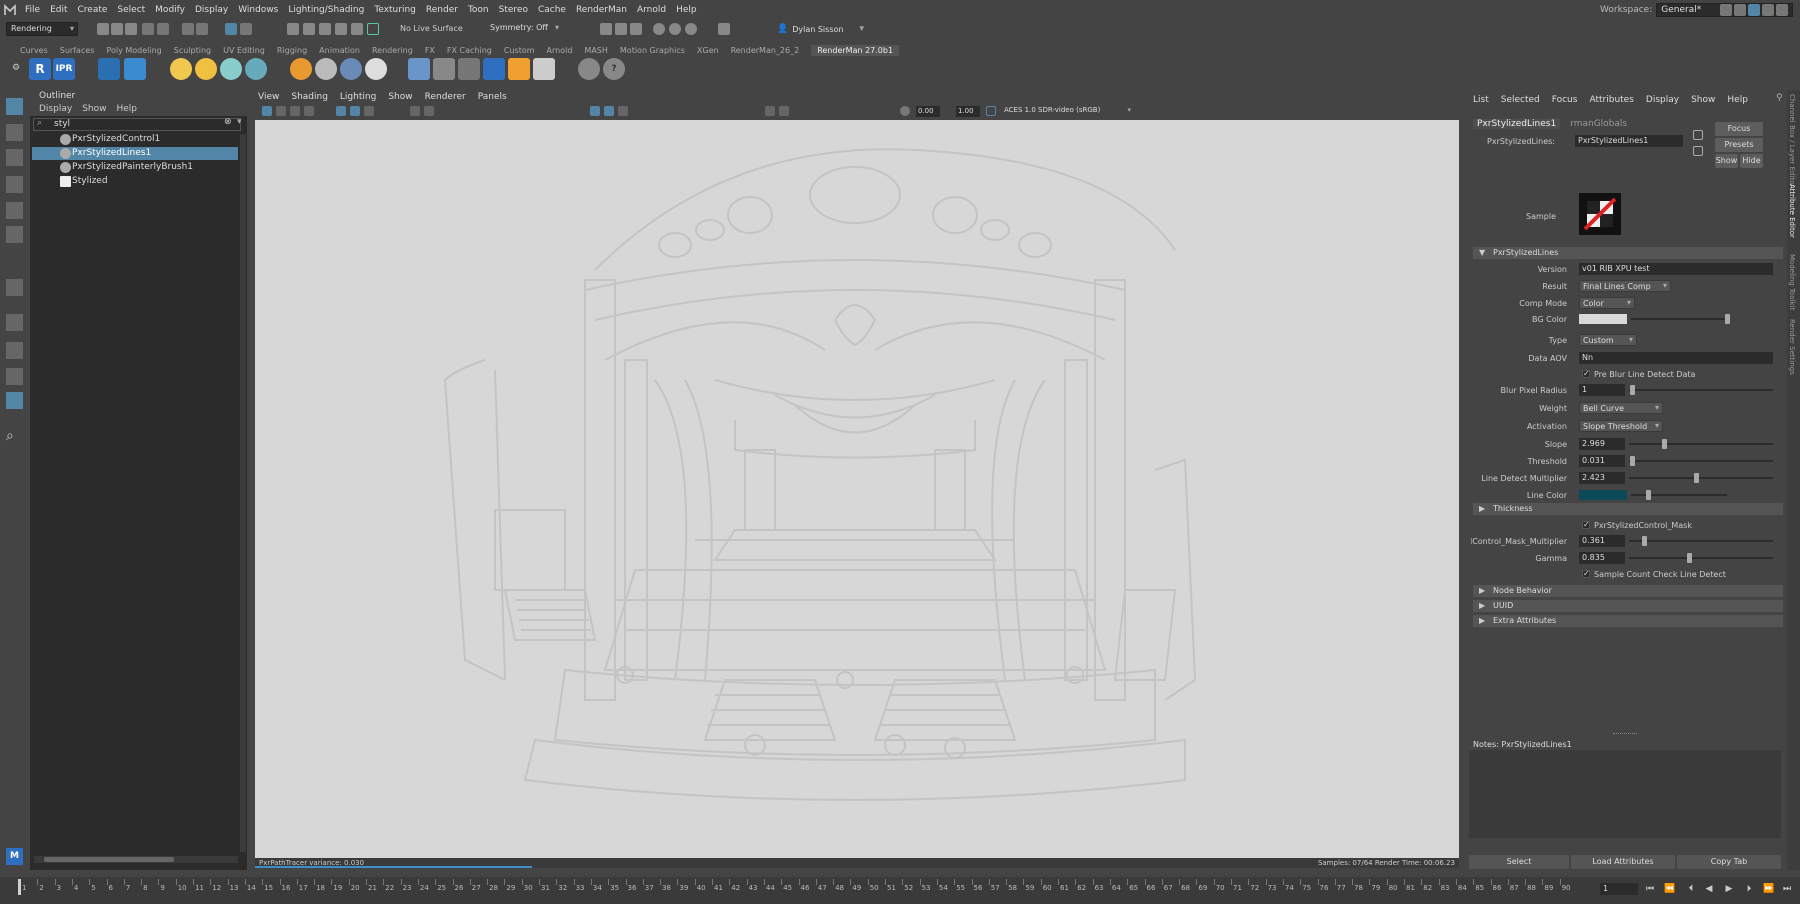  Describe the element at coordinates (928, 111) in the screenshot. I see `exposure-field: 0.00` at that location.